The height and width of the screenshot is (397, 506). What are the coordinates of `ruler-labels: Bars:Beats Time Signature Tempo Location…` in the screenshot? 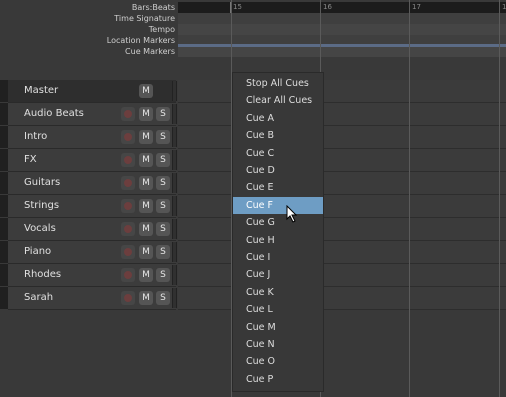 It's located at (88, 39).